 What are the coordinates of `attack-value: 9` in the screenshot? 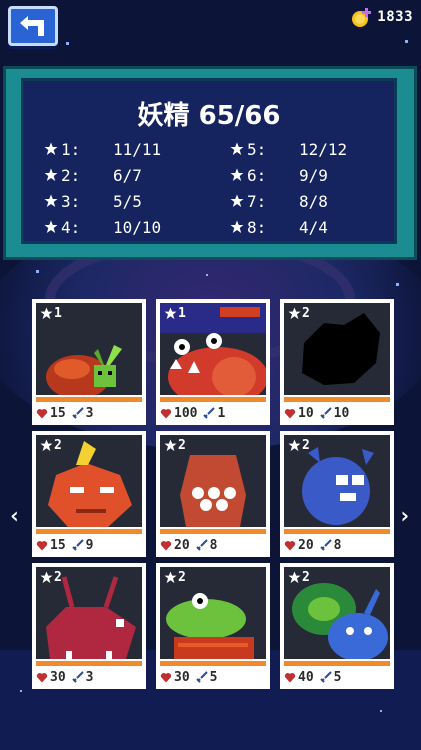 It's located at (89, 545).